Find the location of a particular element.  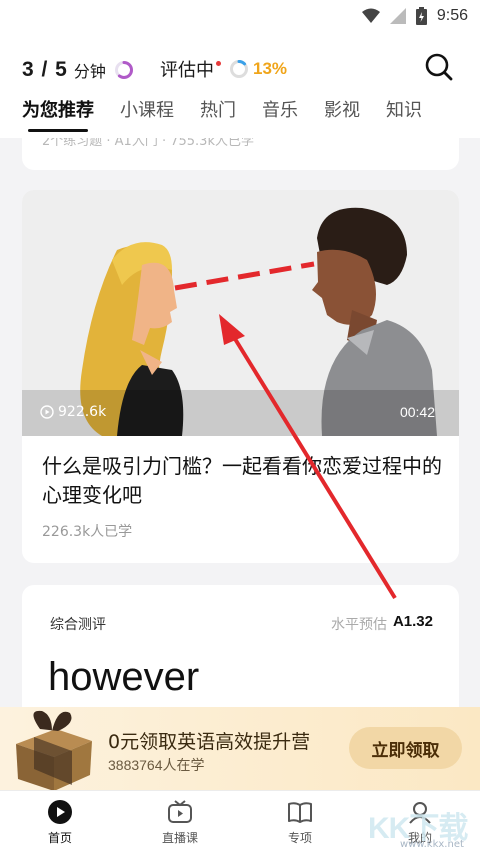

watermark-url: www.kkx.net is located at coordinates (432, 844).